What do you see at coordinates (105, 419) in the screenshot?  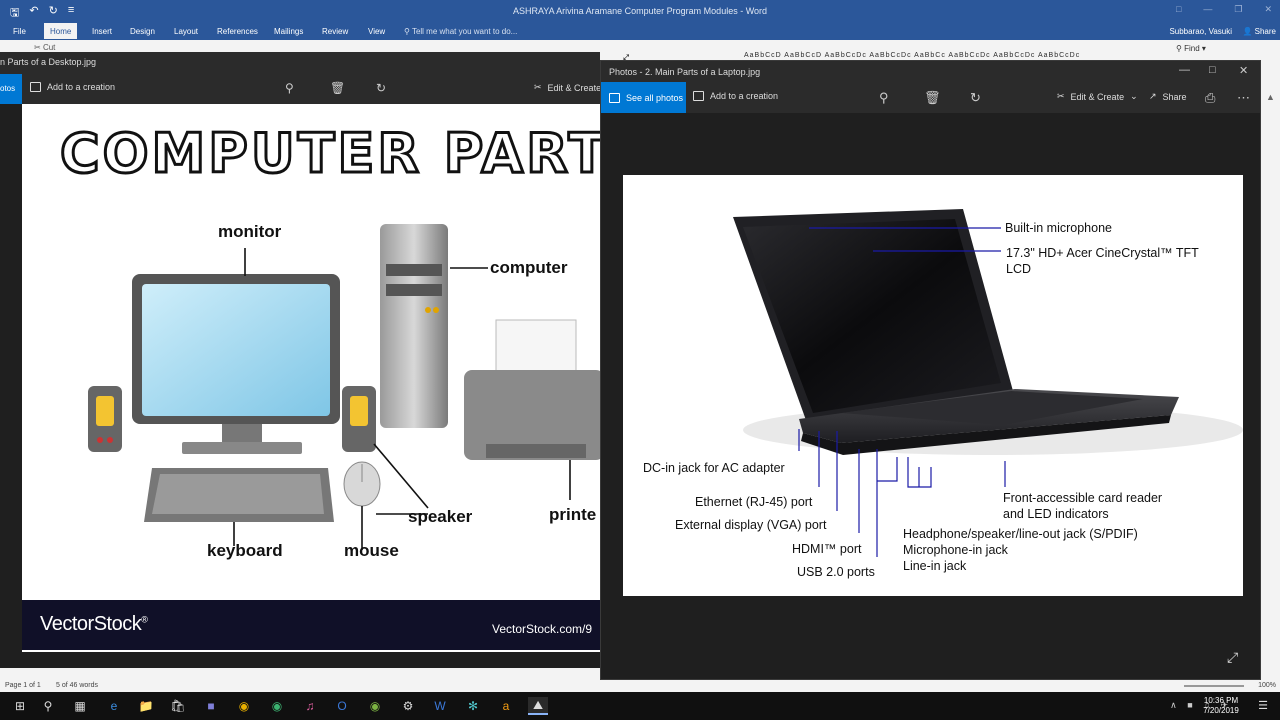 I see `left-speaker-illustration` at bounding box center [105, 419].